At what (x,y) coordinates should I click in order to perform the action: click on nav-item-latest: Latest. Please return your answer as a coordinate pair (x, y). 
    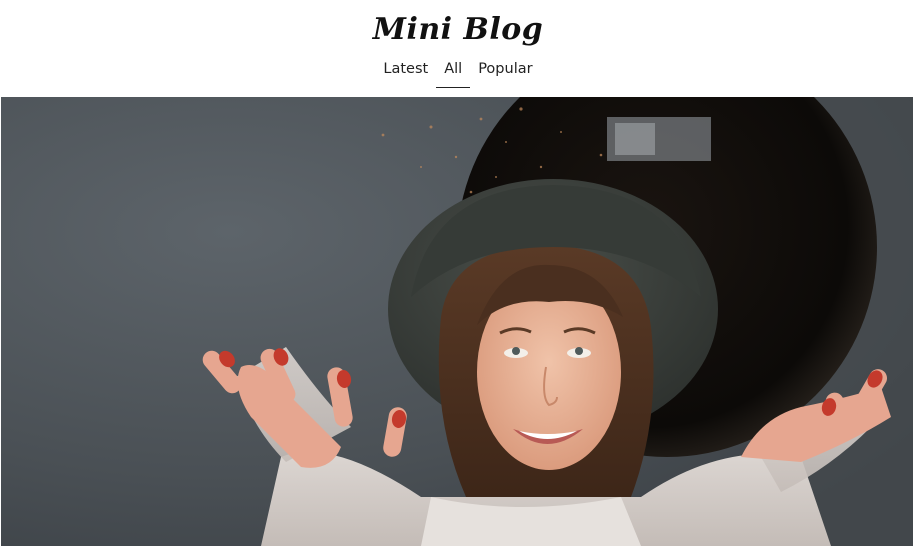
    Looking at the image, I should click on (405, 72).